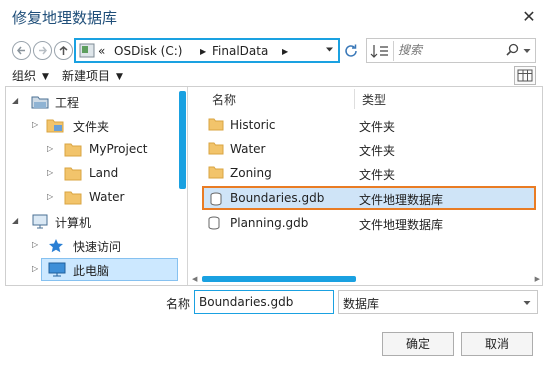 The height and width of the screenshot is (368, 550). I want to click on tree-item-computer: ◢ 计算机, so click(92, 221).